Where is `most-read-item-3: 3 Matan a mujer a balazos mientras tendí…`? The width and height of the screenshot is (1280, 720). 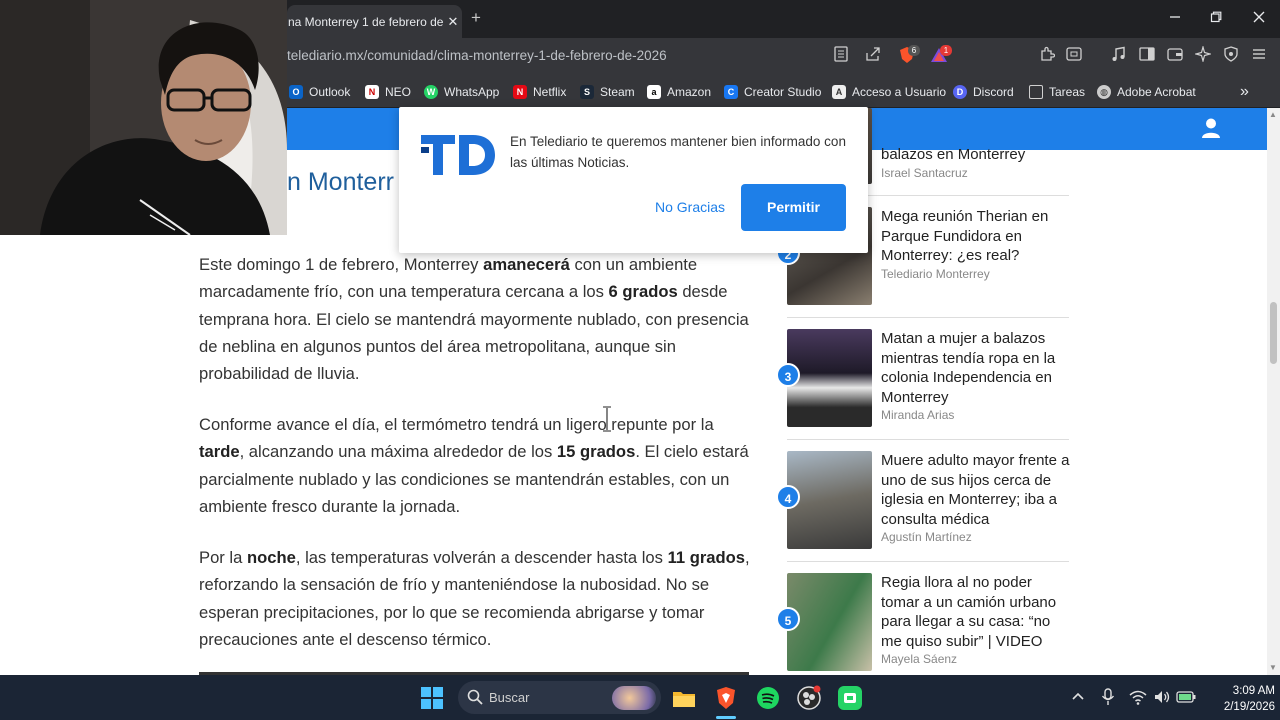 most-read-item-3: 3 Matan a mujer a balazos mientras tendí… is located at coordinates (924, 379).